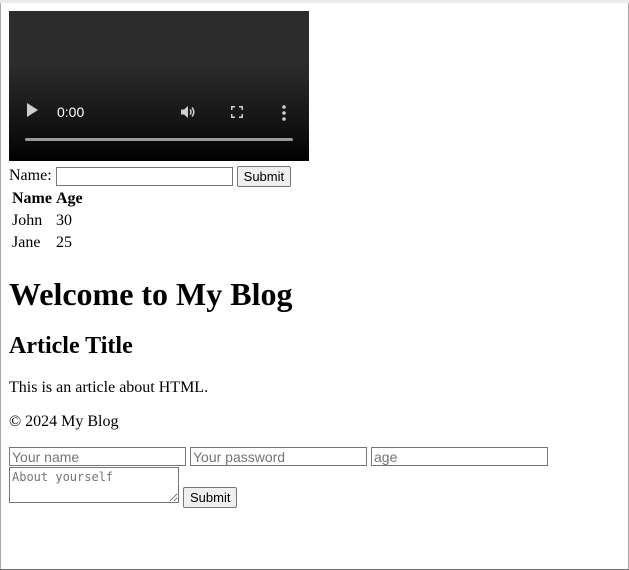 The height and width of the screenshot is (570, 629). Describe the element at coordinates (94, 485) in the screenshot. I see `about-yourself-textarea` at that location.